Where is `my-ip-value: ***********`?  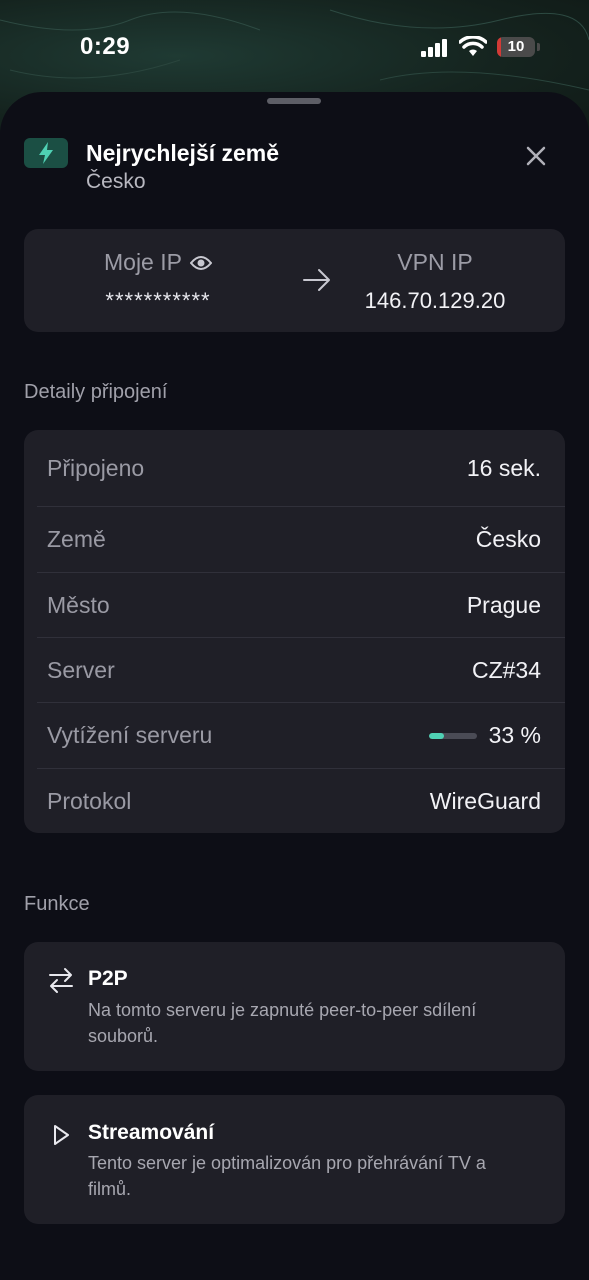
my-ip-value: *********** is located at coordinates (158, 300).